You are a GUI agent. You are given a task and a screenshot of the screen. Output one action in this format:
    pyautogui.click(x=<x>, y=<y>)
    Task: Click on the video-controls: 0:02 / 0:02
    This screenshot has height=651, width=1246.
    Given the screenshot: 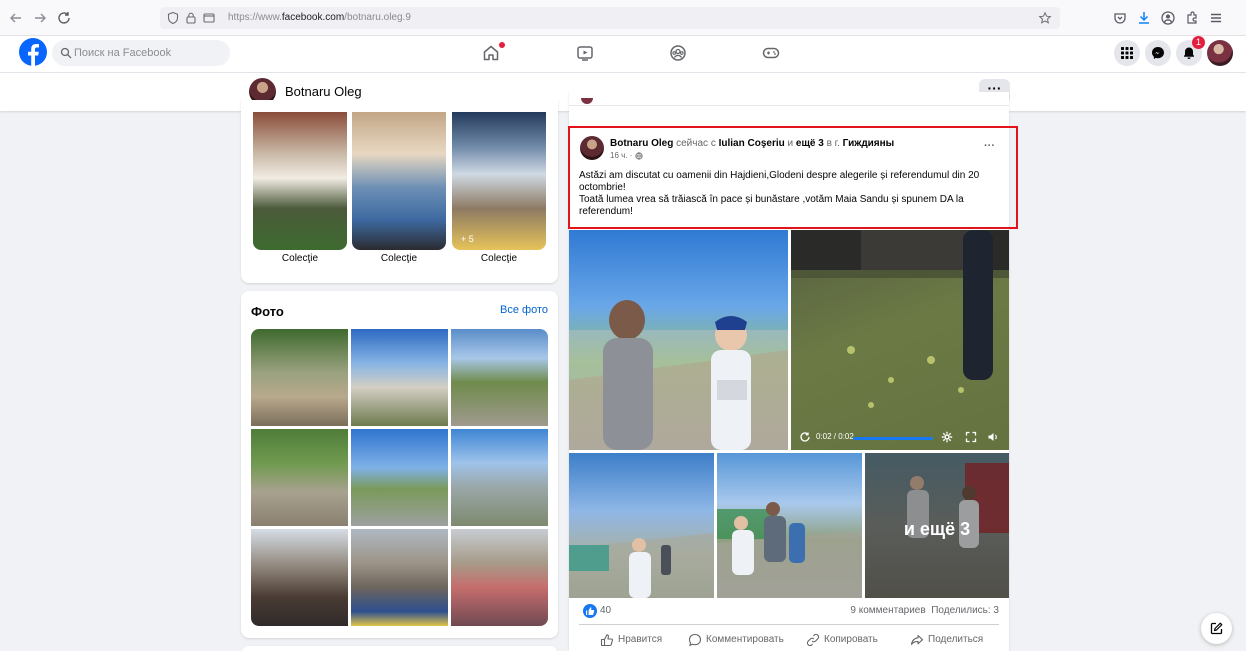 What is the action you would take?
    pyautogui.click(x=900, y=438)
    